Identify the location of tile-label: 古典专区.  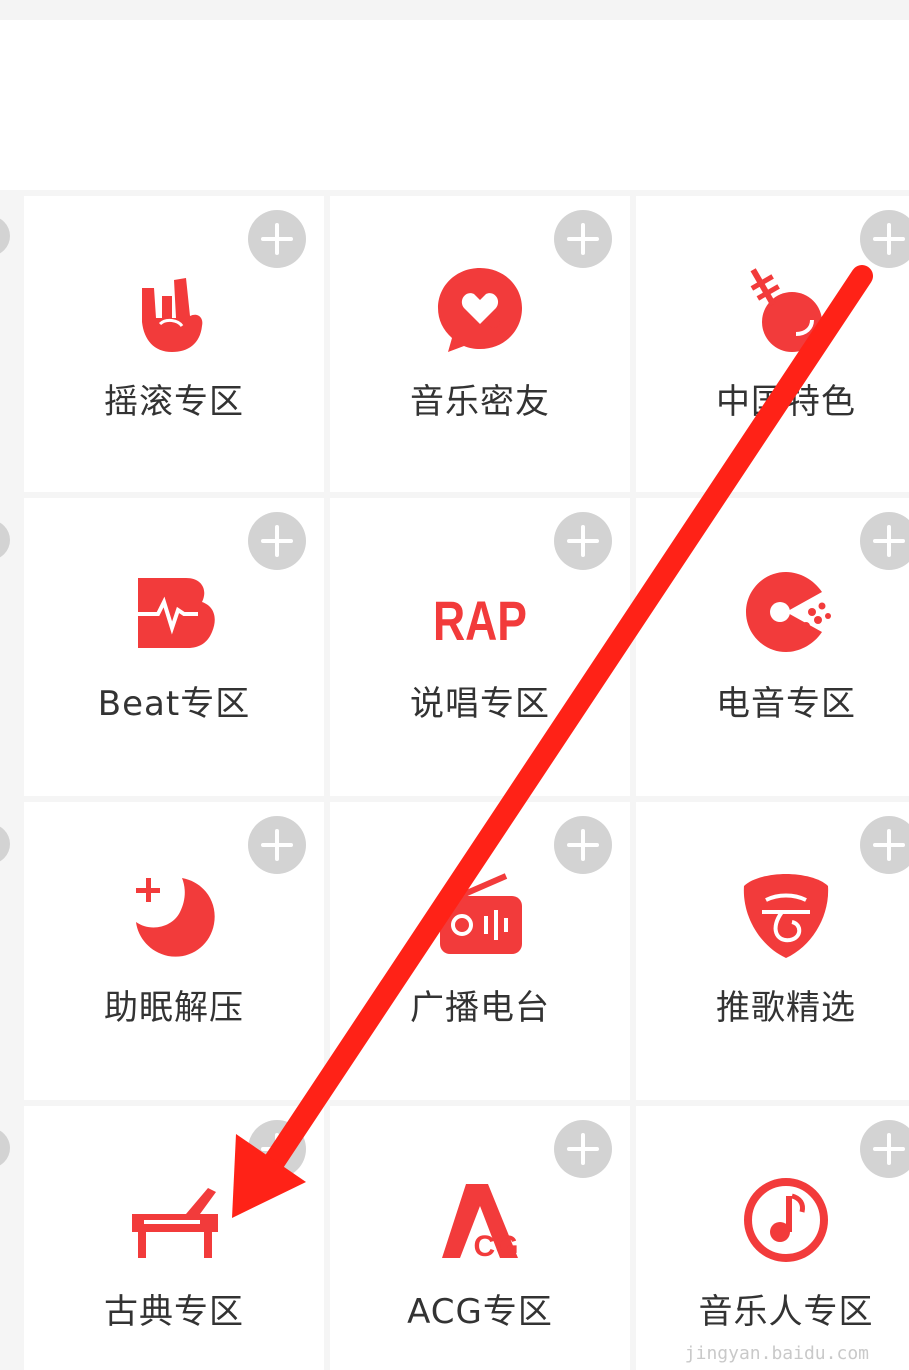
(174, 1312).